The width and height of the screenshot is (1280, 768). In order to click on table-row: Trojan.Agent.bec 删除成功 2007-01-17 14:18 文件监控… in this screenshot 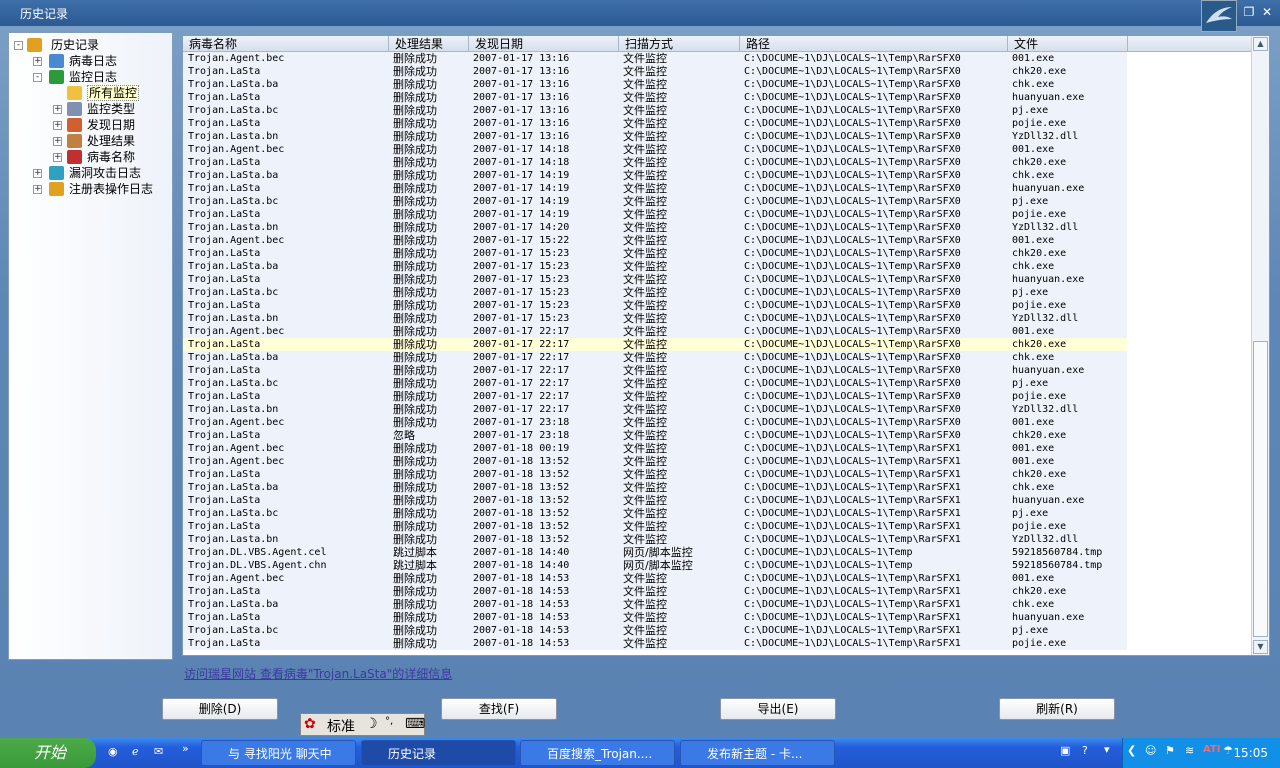, I will do `click(655, 149)`.